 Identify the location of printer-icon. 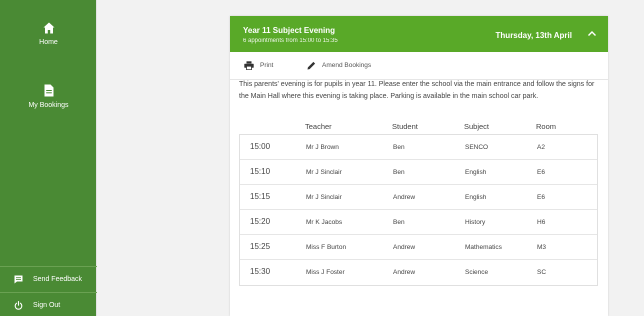
(249, 65).